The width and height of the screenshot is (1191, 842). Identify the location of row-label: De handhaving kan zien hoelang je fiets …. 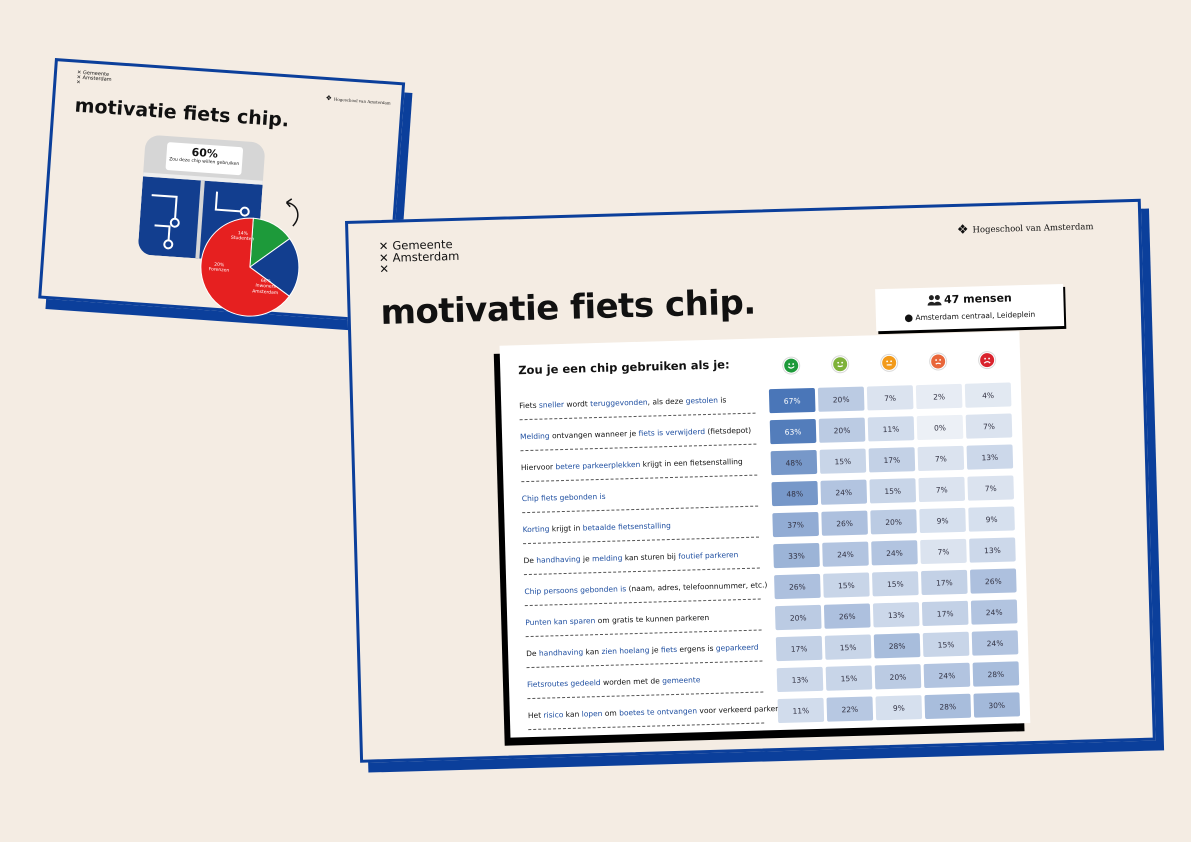
(642, 650).